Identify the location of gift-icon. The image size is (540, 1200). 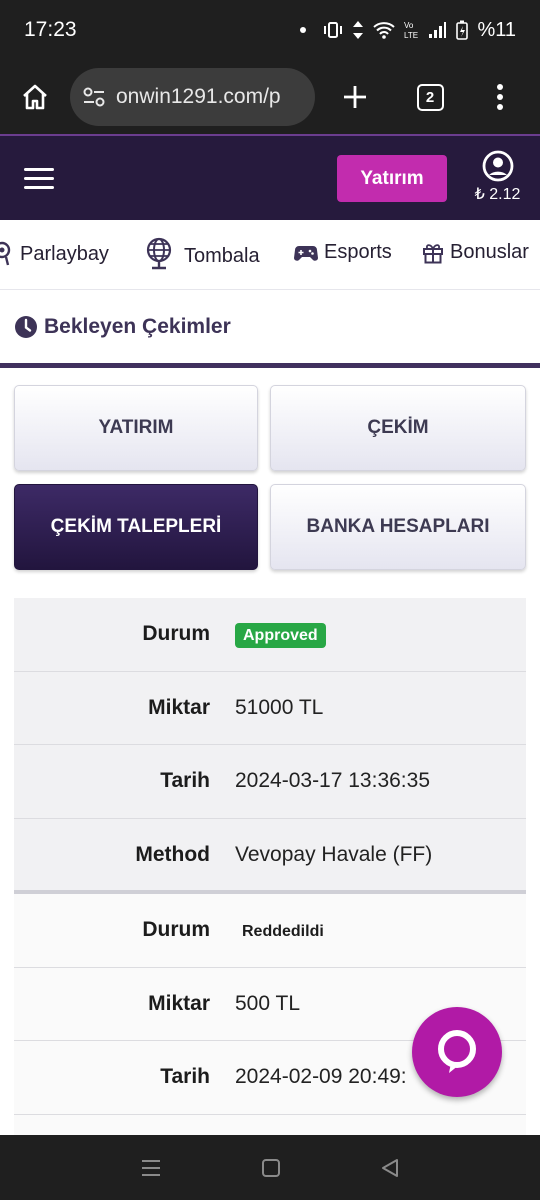
(433, 253).